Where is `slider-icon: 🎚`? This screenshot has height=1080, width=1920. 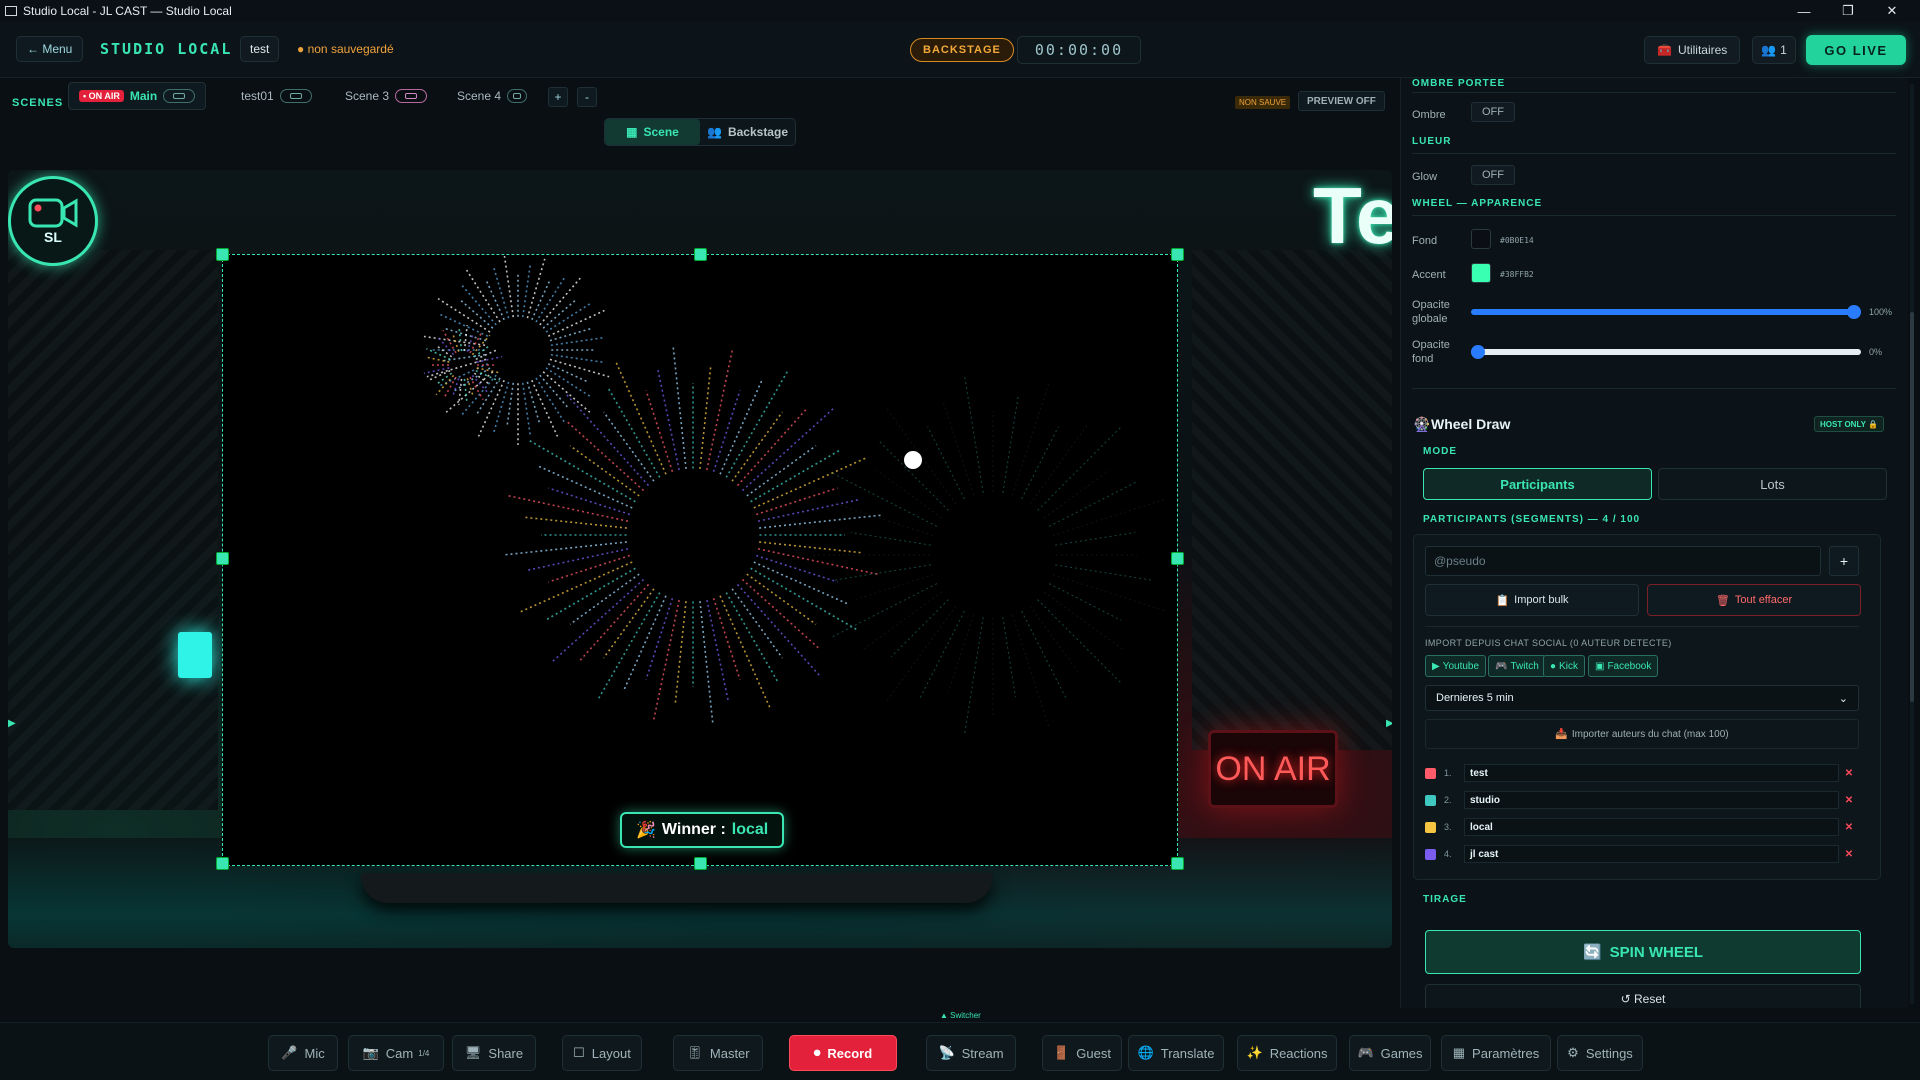
slider-icon: 🎚 is located at coordinates (694, 1052).